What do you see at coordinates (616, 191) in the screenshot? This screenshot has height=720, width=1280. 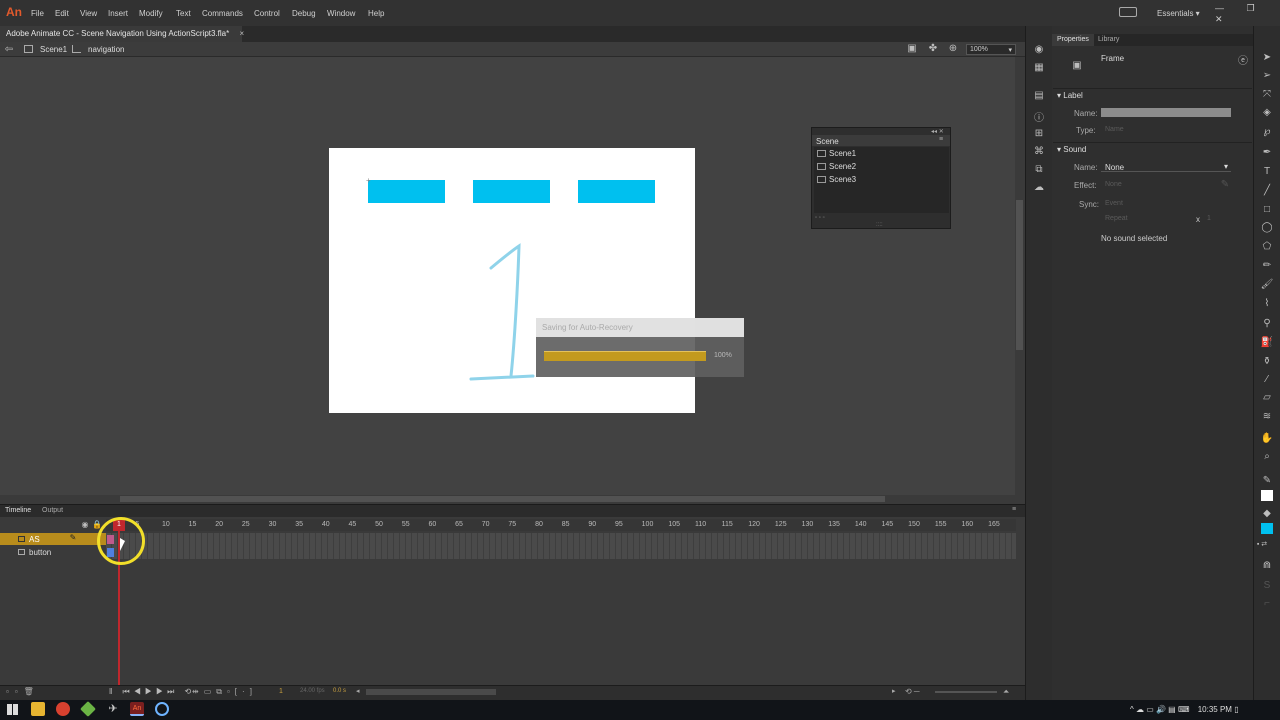 I see `scene3-button` at bounding box center [616, 191].